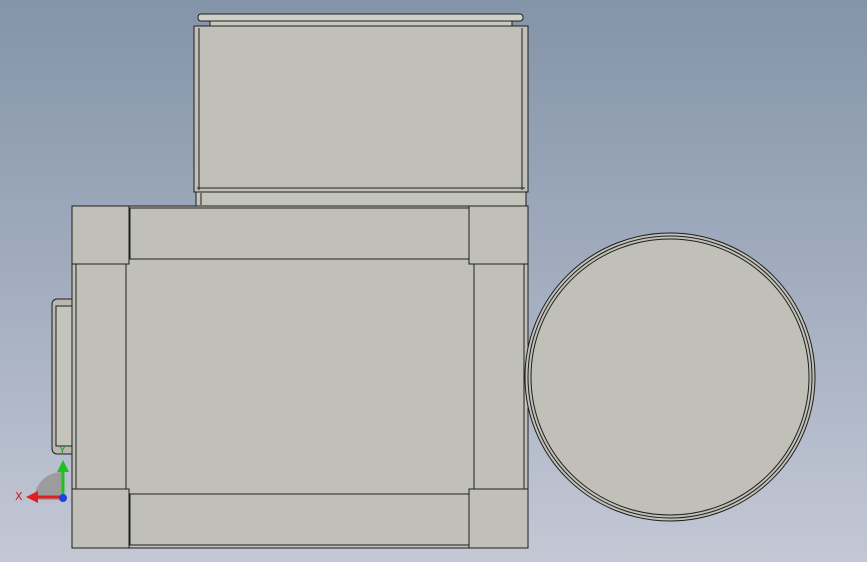 This screenshot has height=562, width=867. Describe the element at coordinates (100, 235) in the screenshot. I see `corner-block-top-left` at that location.